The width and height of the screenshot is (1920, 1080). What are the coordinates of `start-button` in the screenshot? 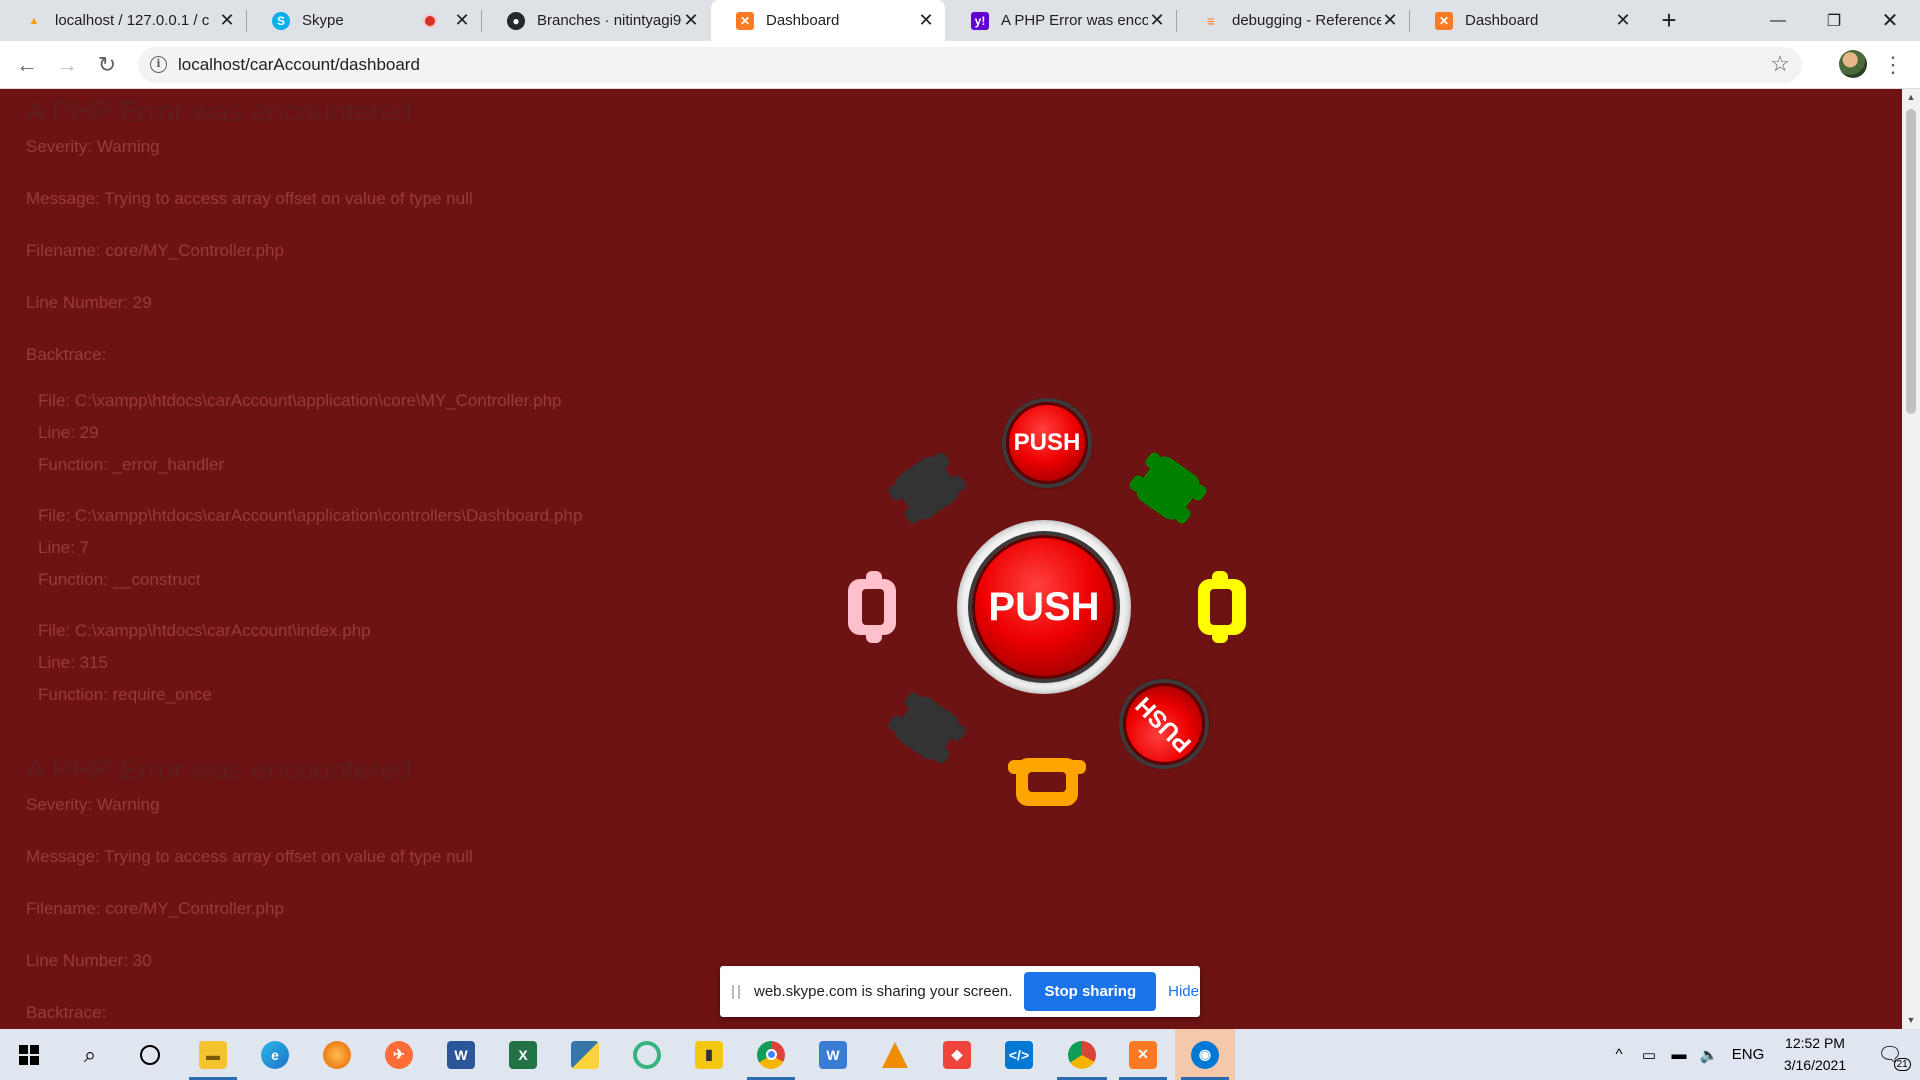 It's located at (29, 1054).